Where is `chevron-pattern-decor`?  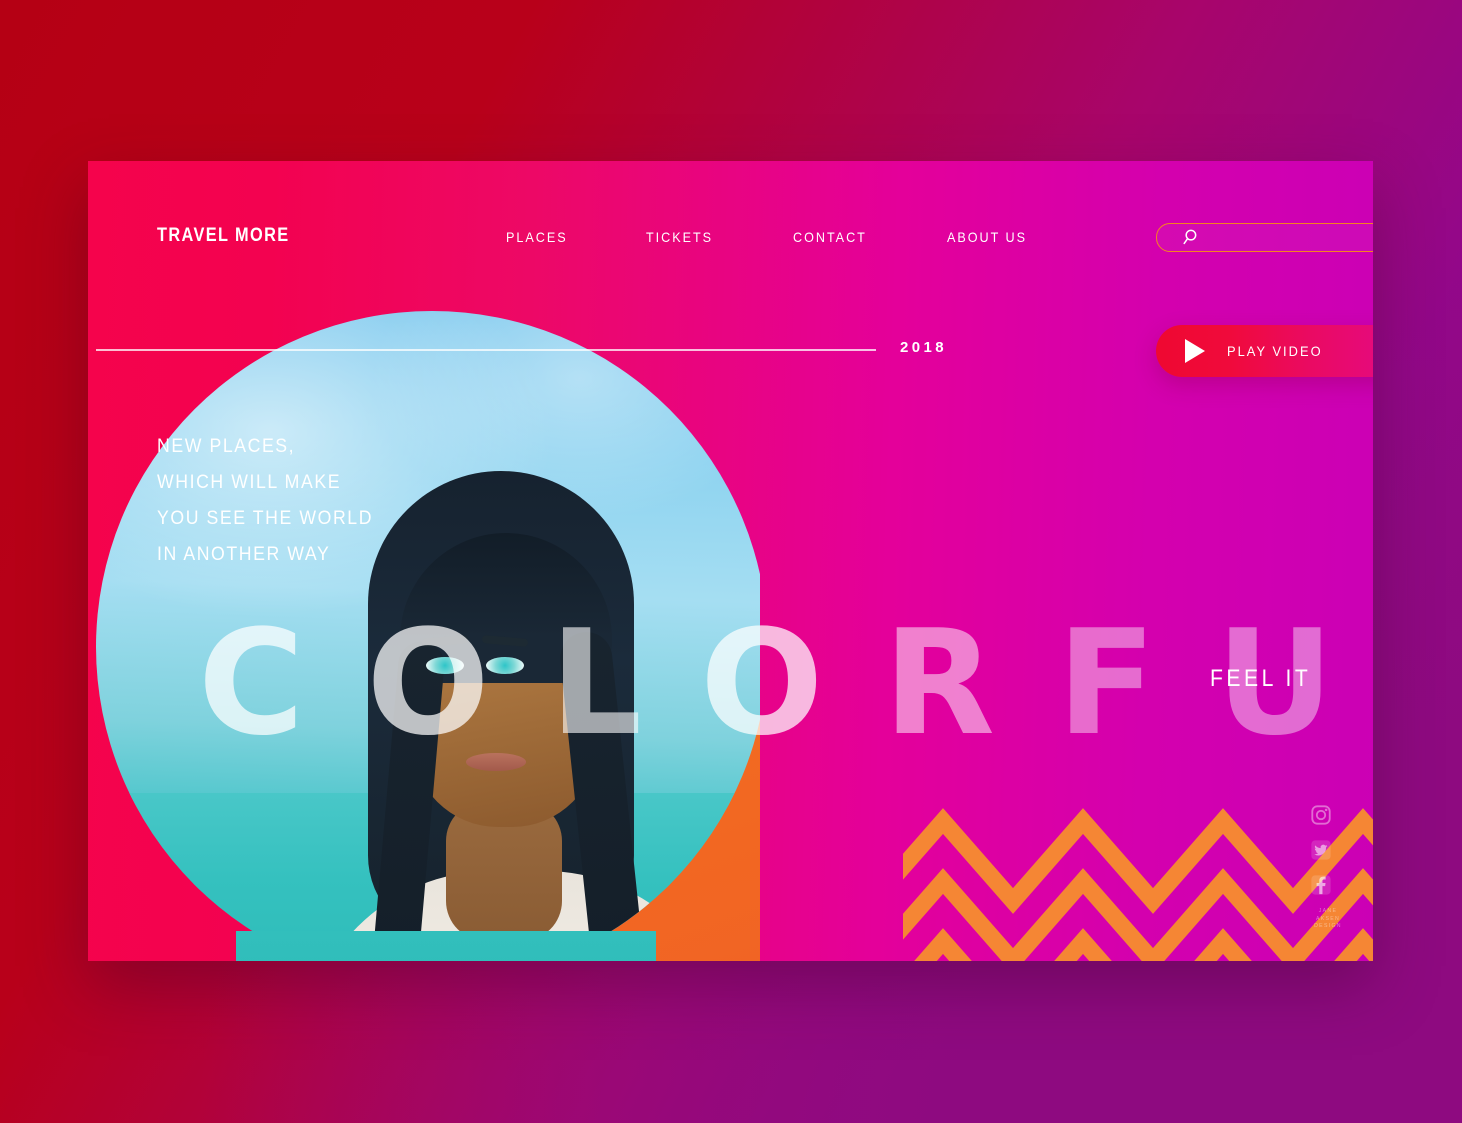
chevron-pattern-decor is located at coordinates (1138, 871).